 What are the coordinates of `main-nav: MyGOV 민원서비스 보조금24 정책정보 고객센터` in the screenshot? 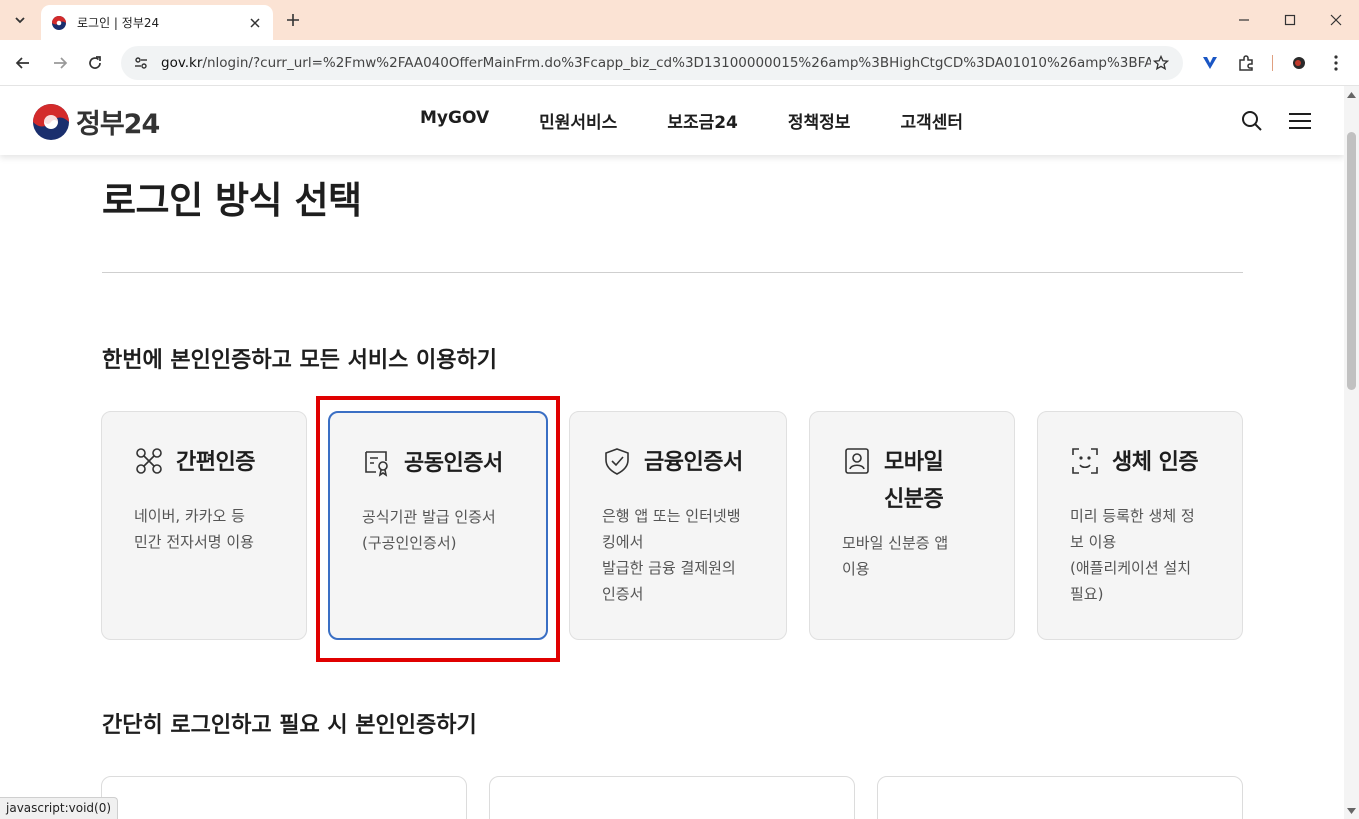 It's located at (716, 120).